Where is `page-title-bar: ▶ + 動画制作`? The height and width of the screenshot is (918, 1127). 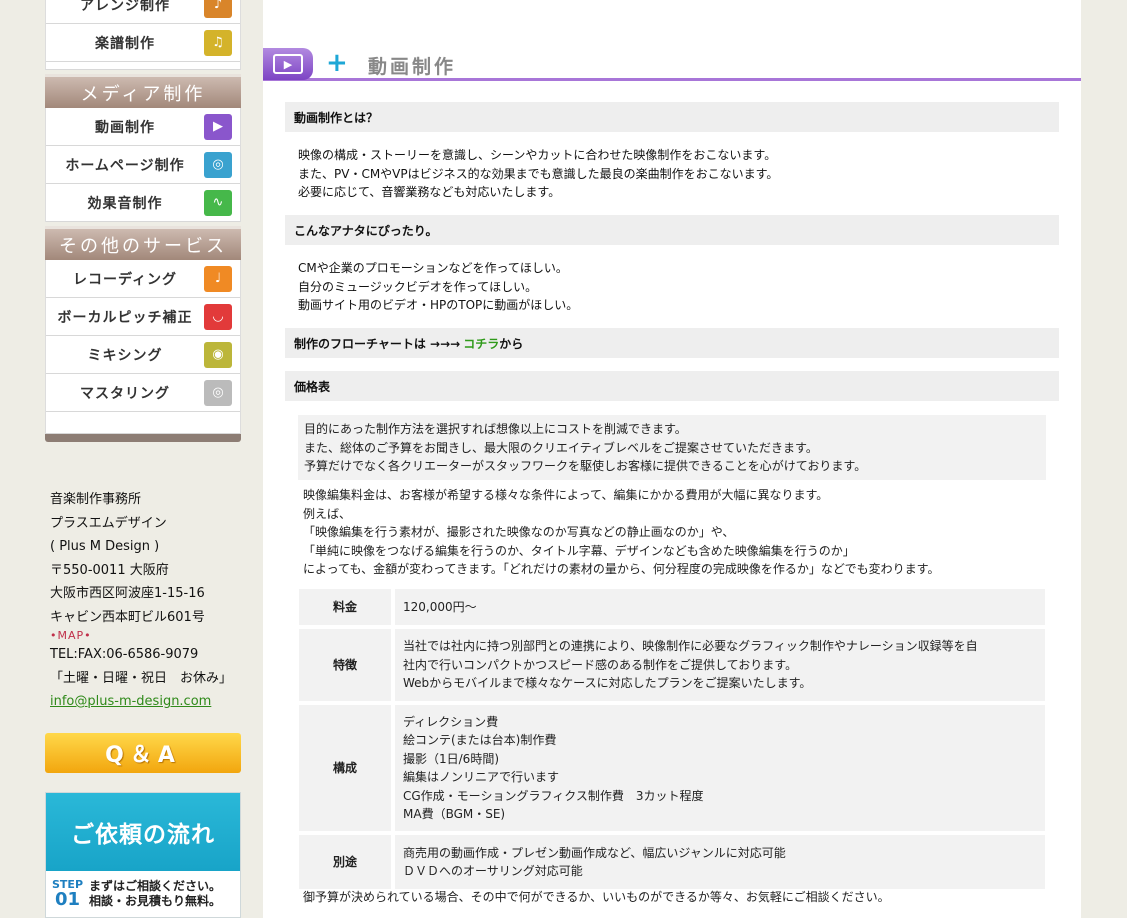
page-title-bar: ▶ + 動画制作 is located at coordinates (672, 63).